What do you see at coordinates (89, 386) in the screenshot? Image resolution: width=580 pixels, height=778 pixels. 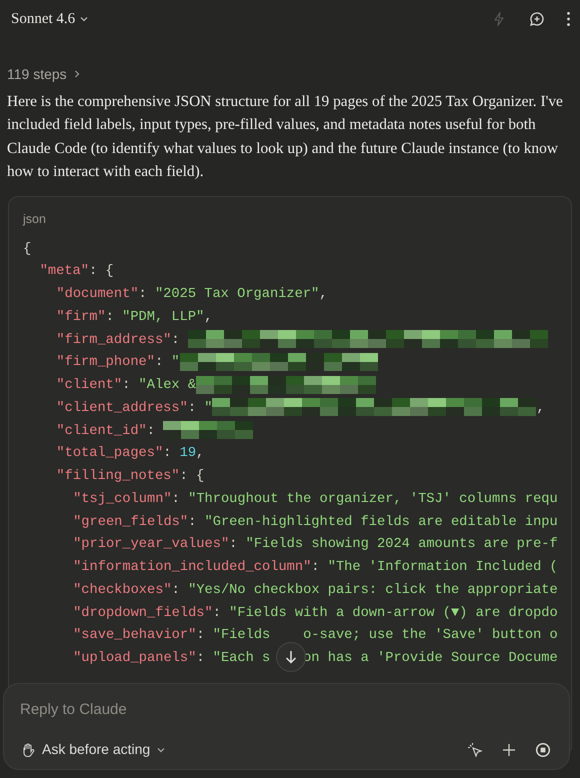 I see `code-key: "client"` at bounding box center [89, 386].